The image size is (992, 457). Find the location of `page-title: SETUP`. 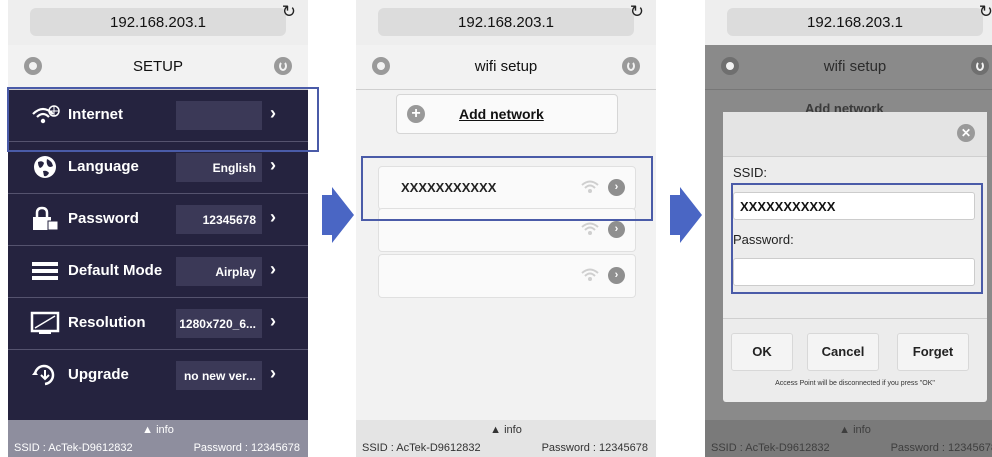

page-title: SETUP is located at coordinates (157, 66).